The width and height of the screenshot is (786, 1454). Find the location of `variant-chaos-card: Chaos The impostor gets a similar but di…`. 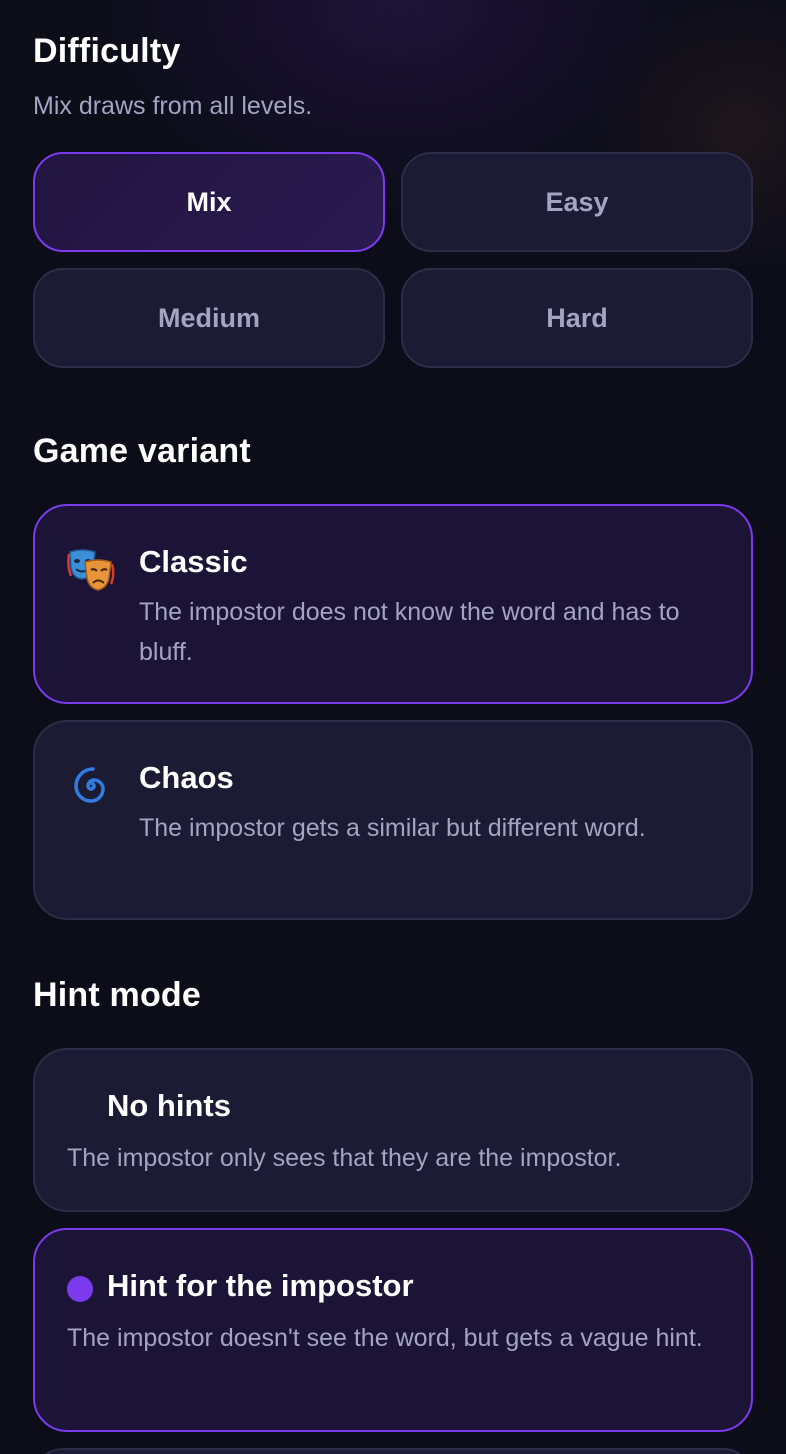

variant-chaos-card: Chaos The impostor gets a similar but di… is located at coordinates (393, 820).